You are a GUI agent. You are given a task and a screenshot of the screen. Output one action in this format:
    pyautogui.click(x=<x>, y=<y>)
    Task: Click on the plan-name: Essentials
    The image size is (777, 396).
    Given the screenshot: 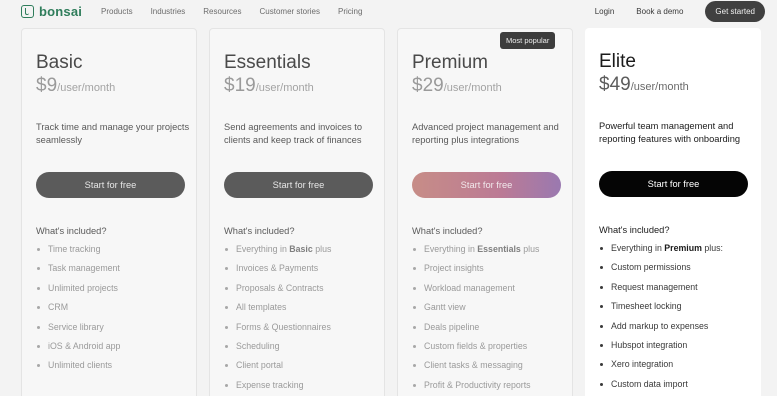 What is the action you would take?
    pyautogui.click(x=267, y=62)
    